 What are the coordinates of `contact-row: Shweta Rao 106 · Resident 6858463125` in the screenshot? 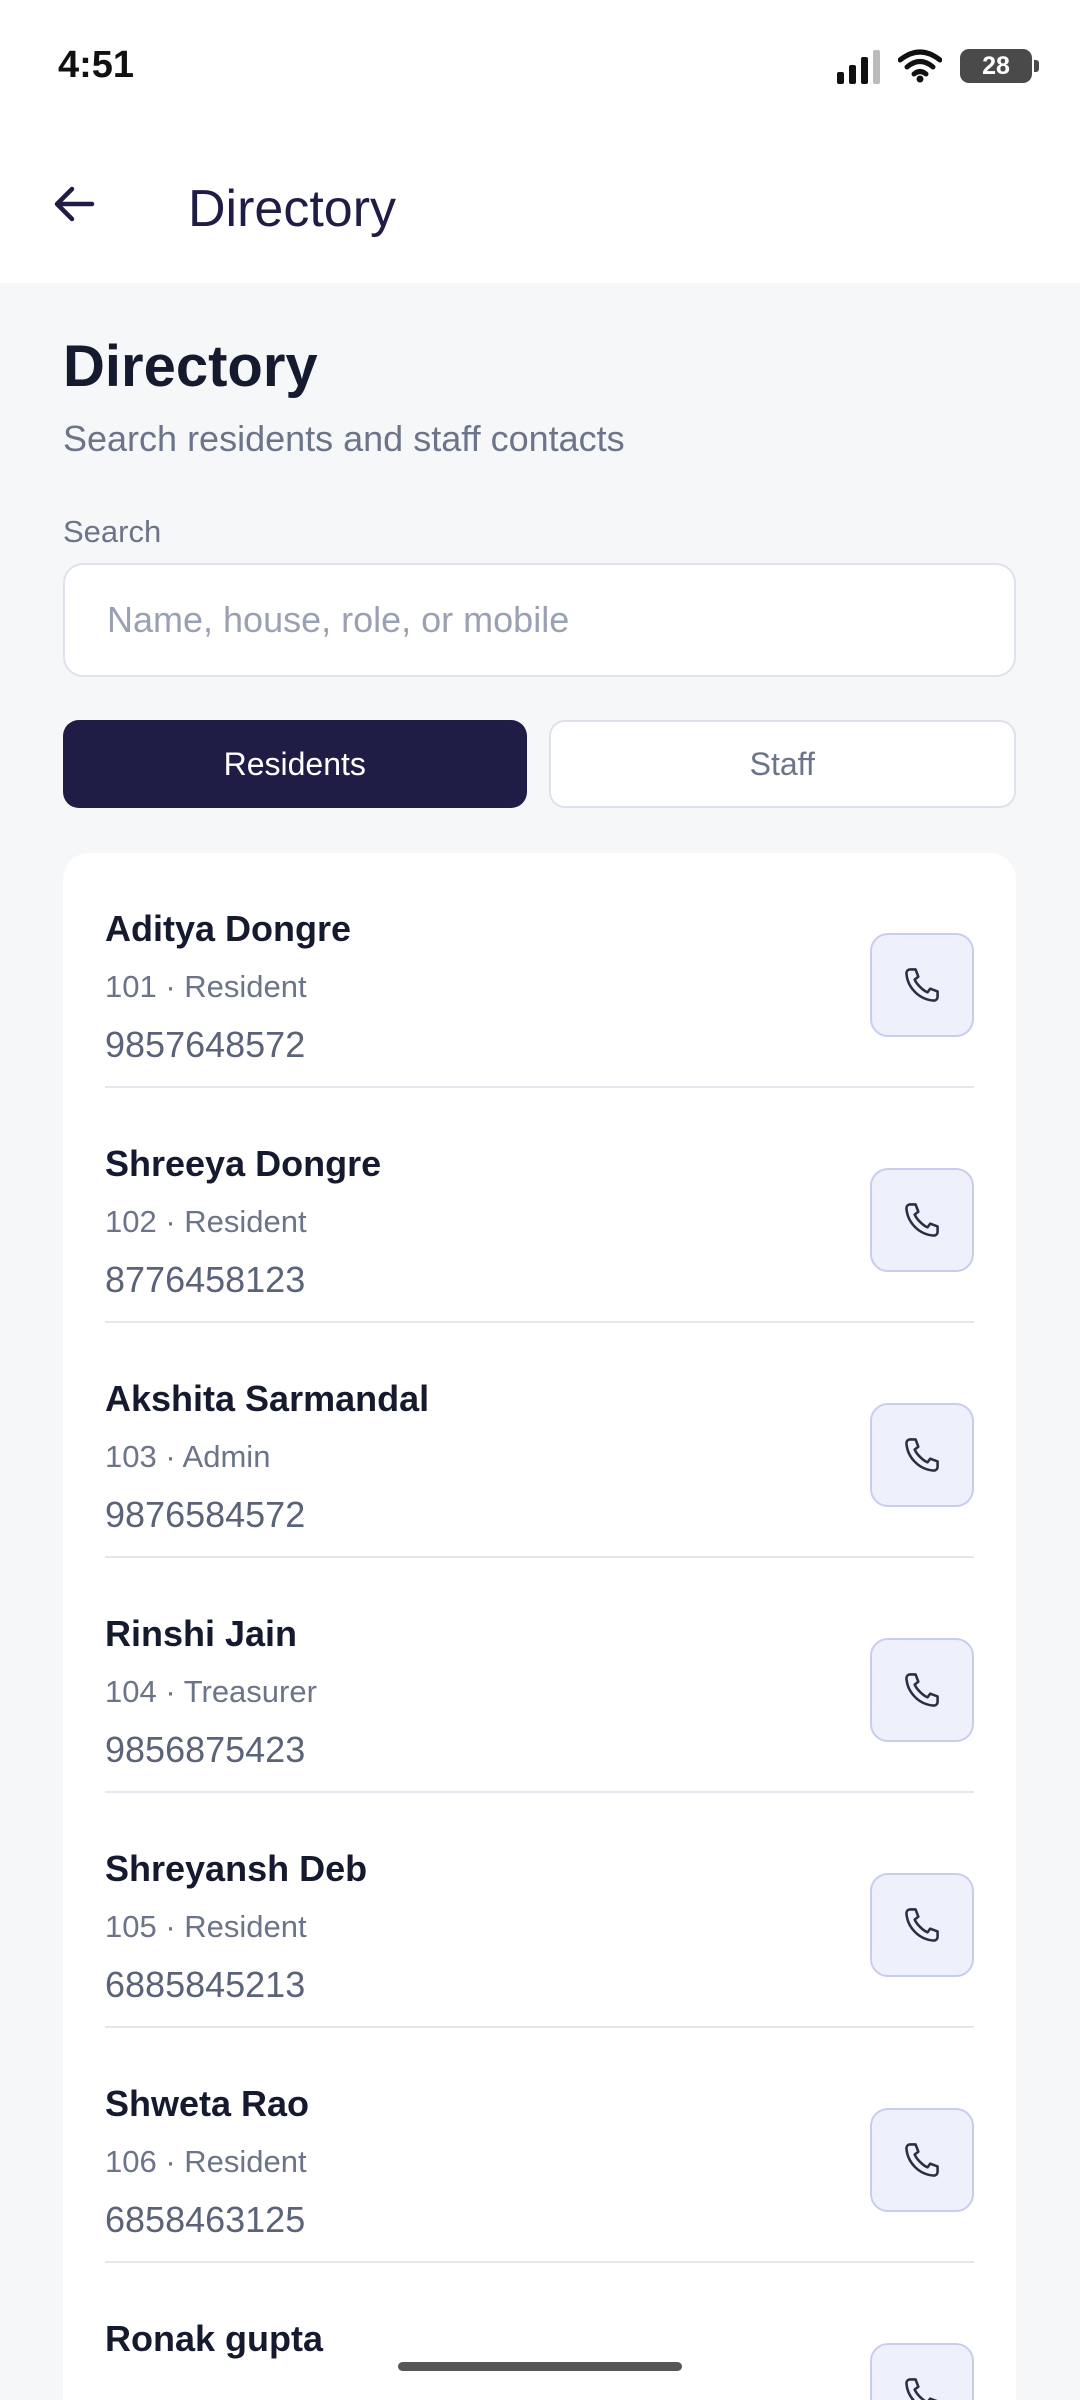 It's located at (539, 2145).